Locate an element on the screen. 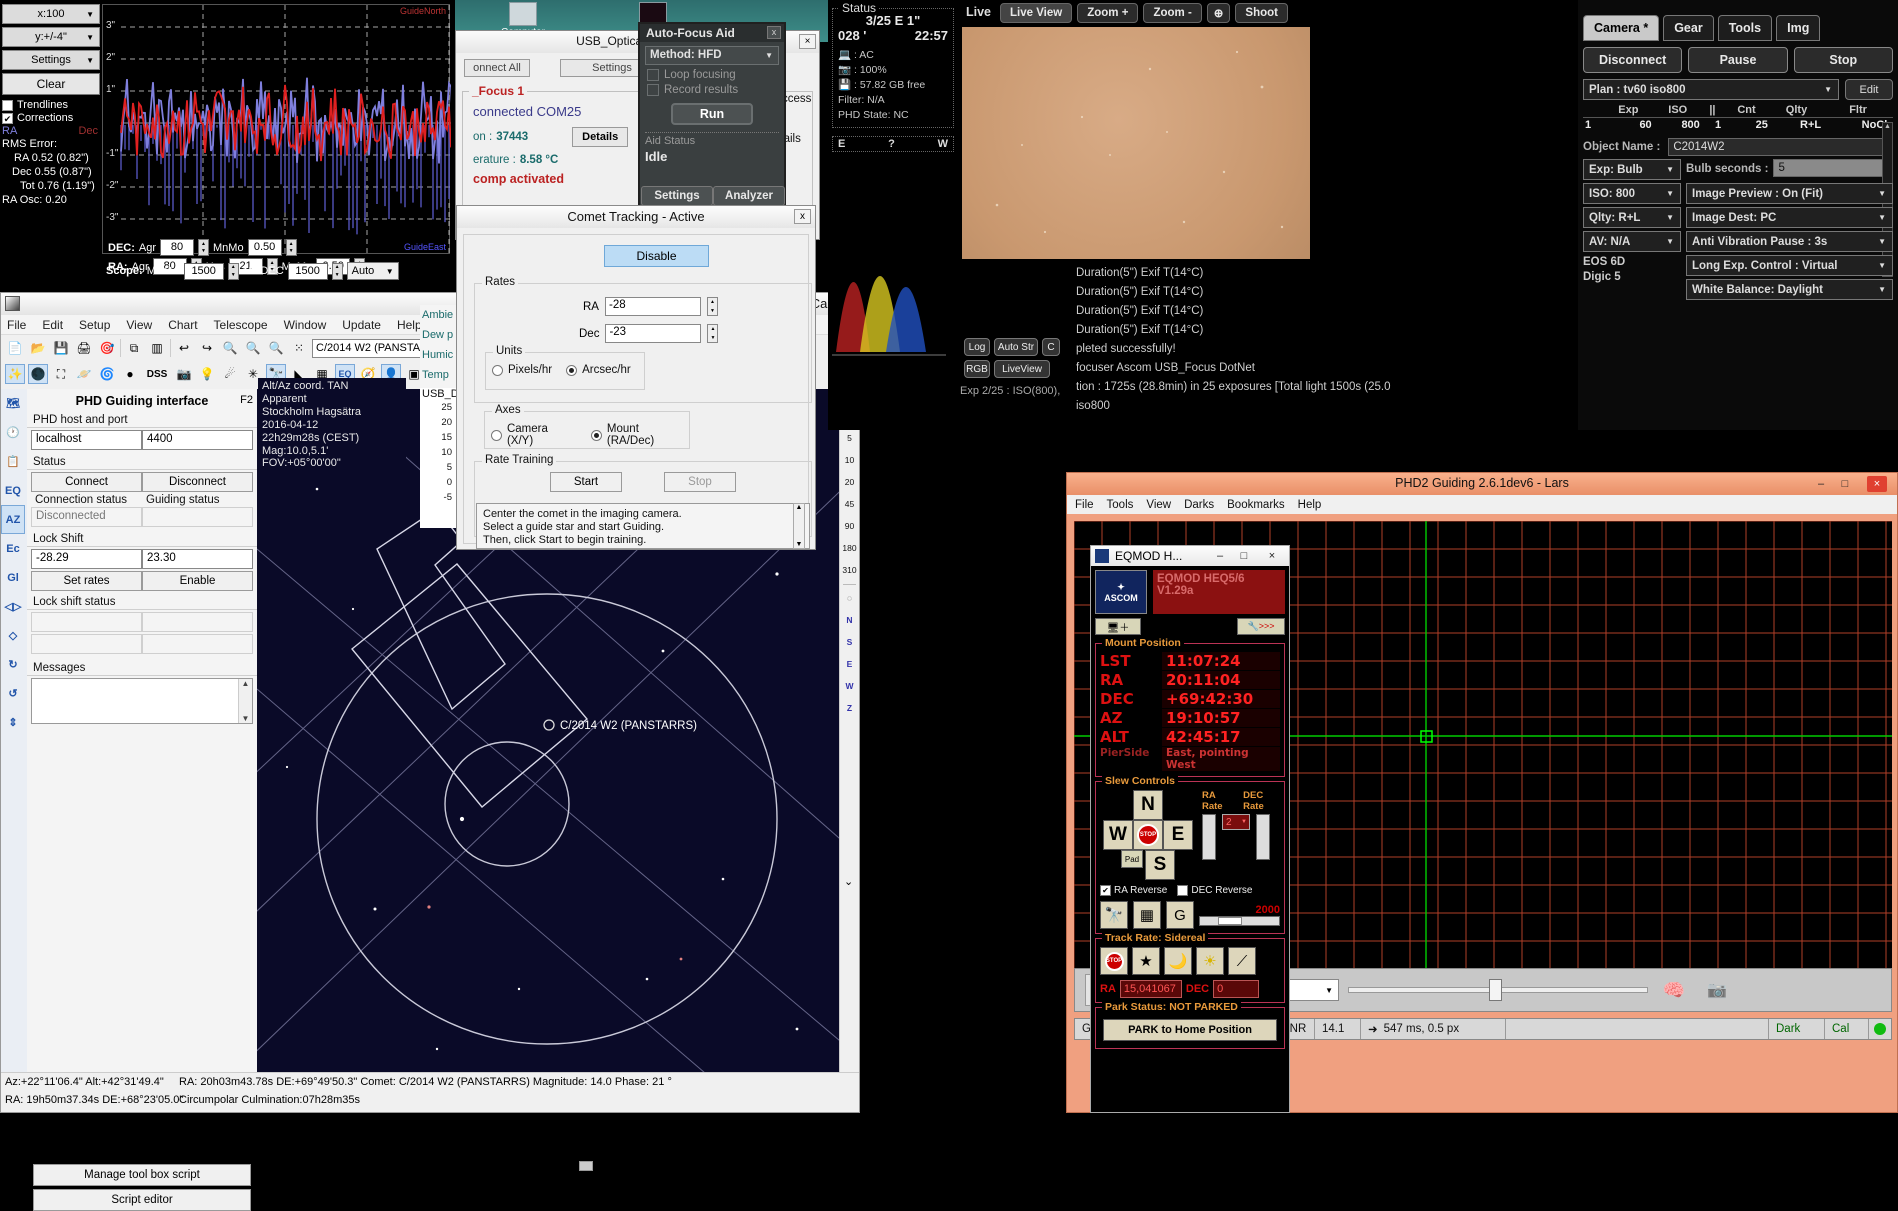 Image resolution: width=1898 pixels, height=1211 pixels. menu-edit: Edit is located at coordinates (52, 325).